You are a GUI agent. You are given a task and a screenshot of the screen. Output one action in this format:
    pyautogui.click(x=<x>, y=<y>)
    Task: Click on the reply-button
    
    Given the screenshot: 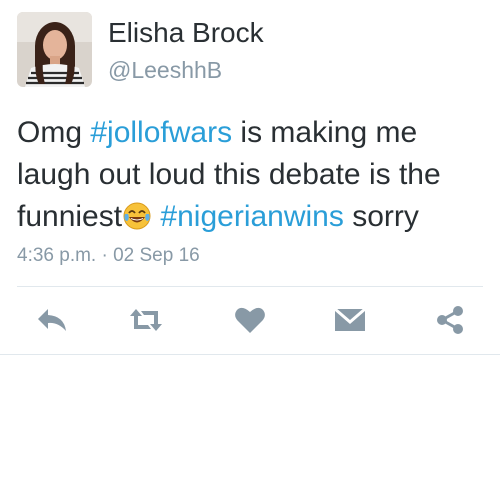 What is the action you would take?
    pyautogui.click(x=52, y=320)
    